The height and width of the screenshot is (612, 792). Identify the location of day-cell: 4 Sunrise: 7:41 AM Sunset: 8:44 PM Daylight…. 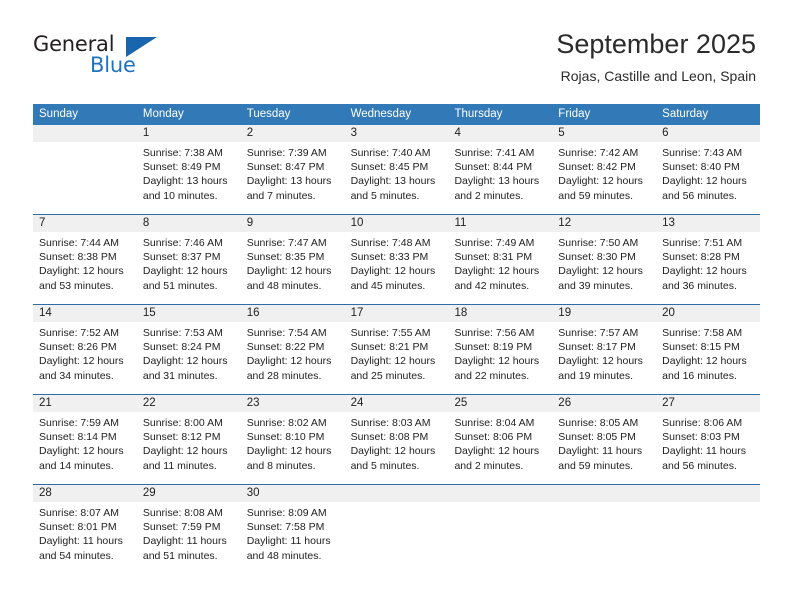
(500, 169).